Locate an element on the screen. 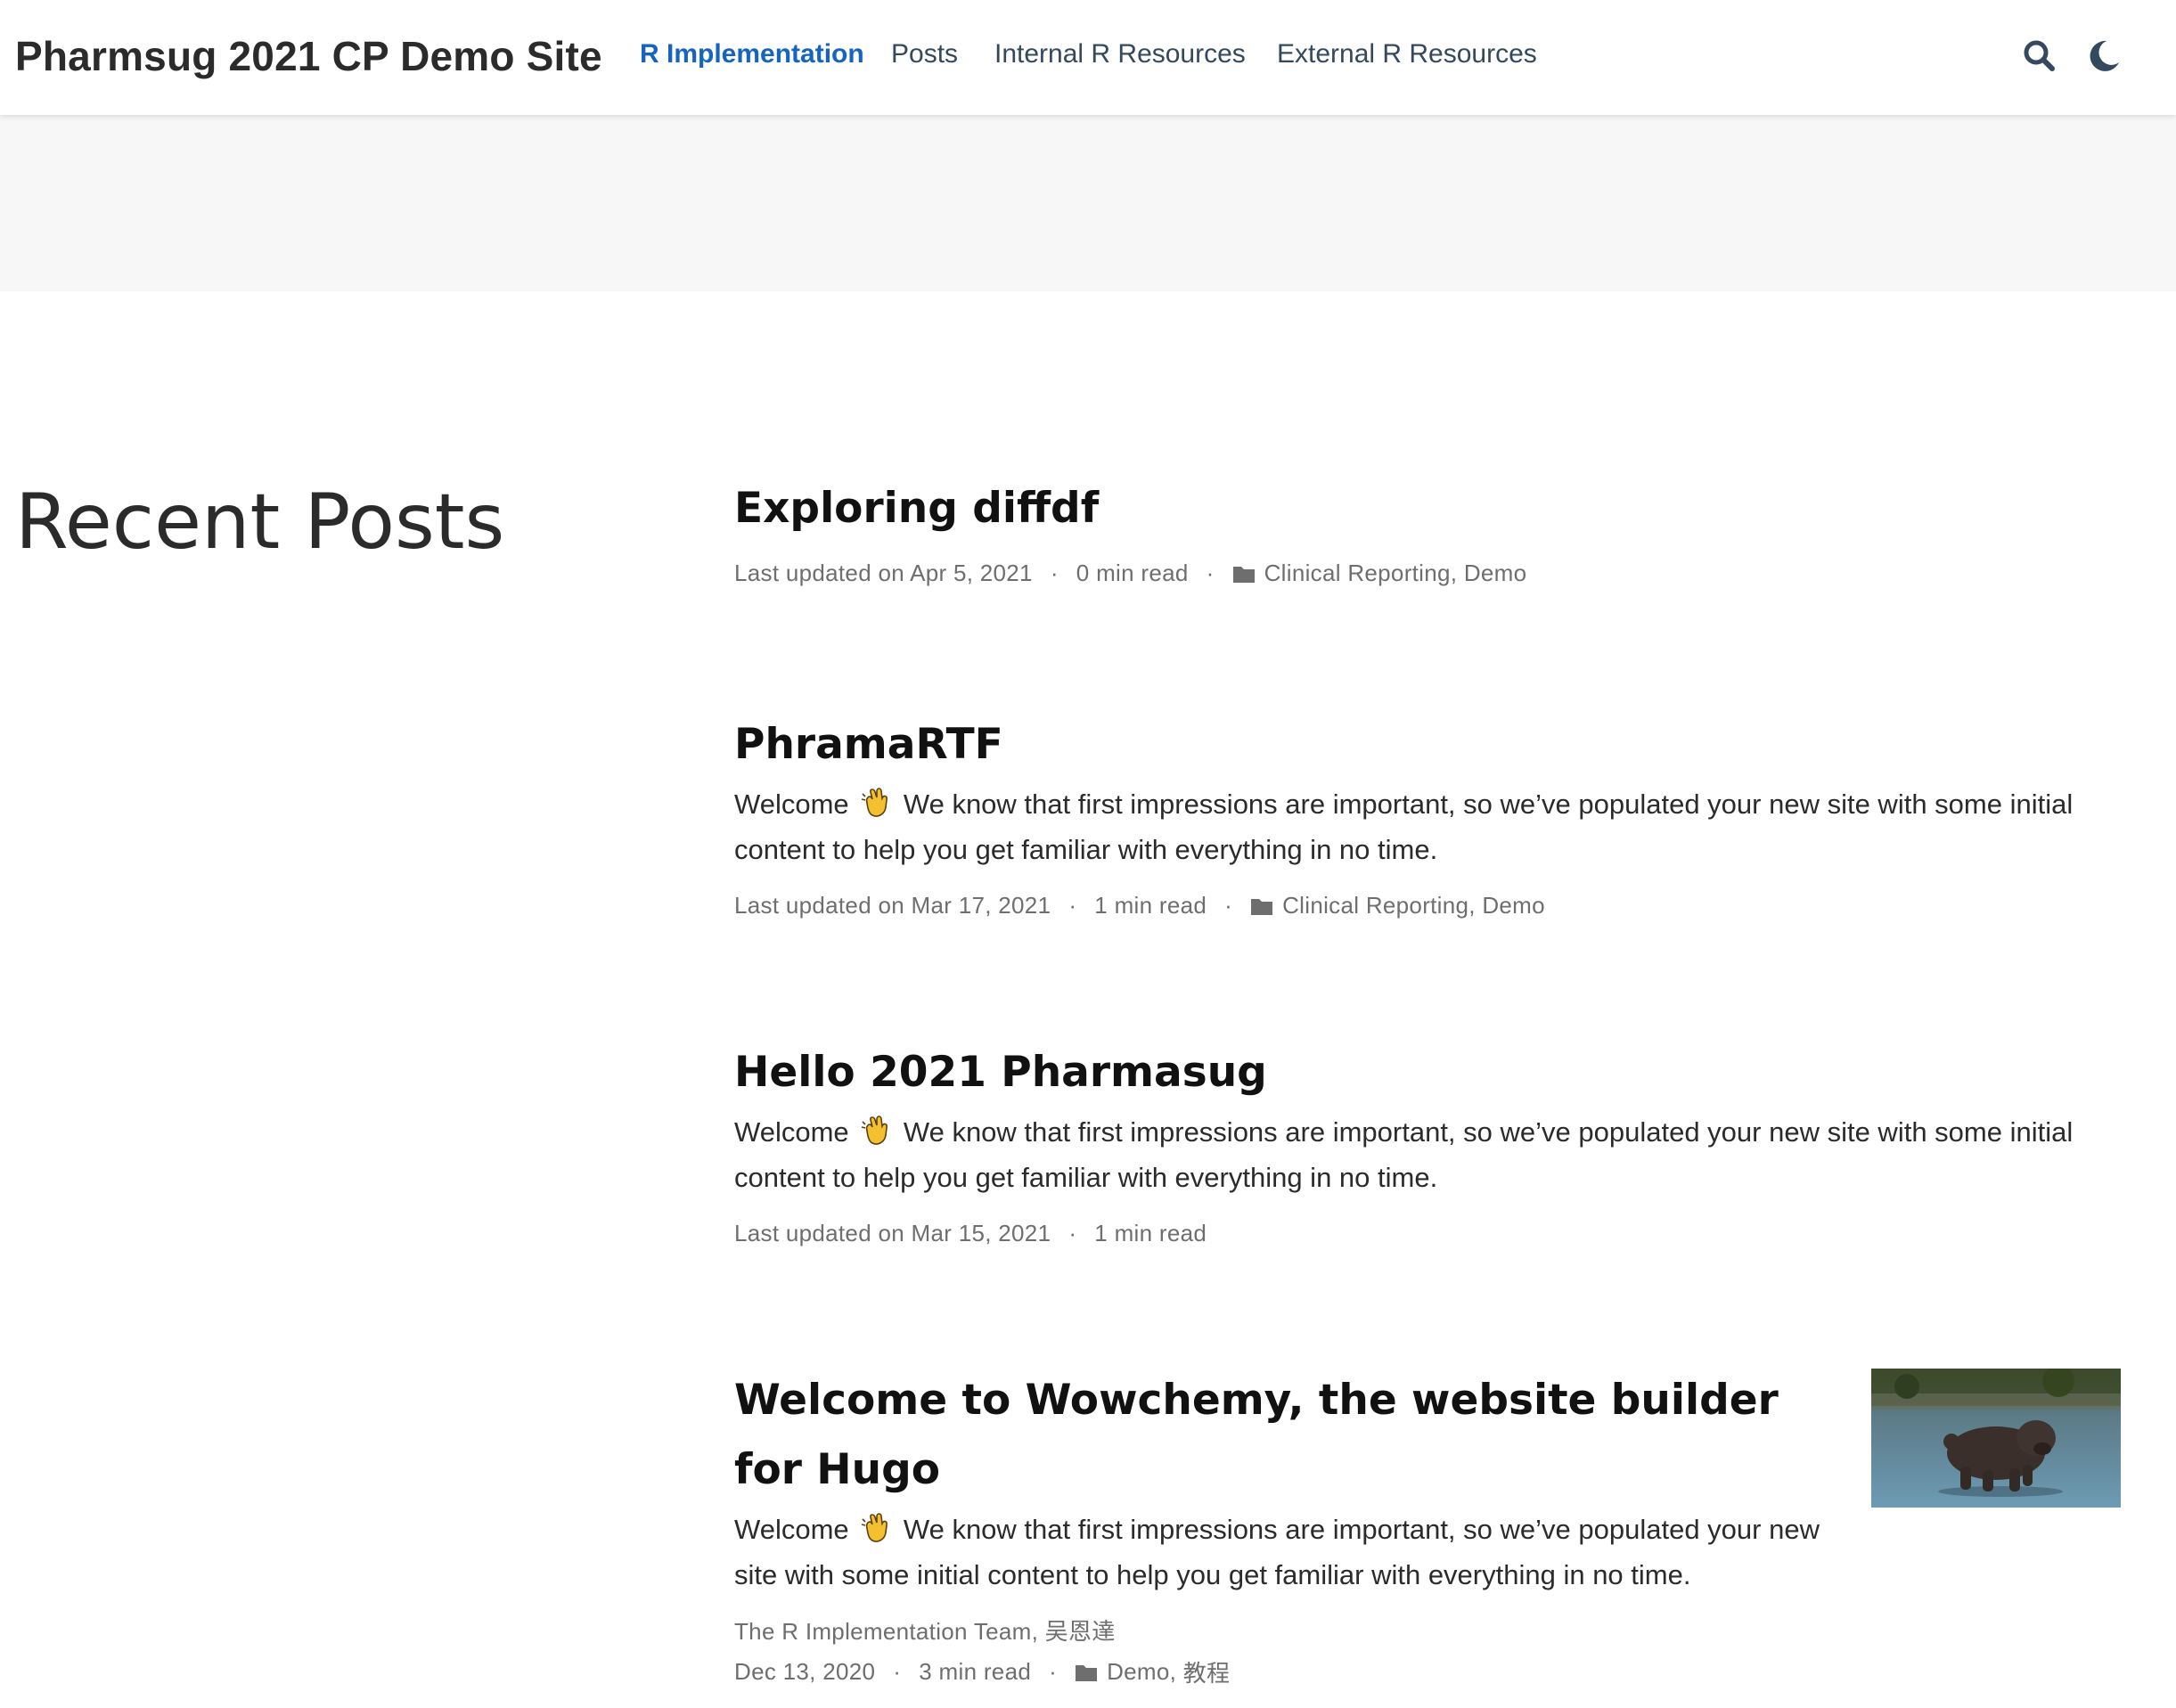 The width and height of the screenshot is (2176, 1708). post-updated: Last updated on Apr 5, 2021 is located at coordinates (884, 573).